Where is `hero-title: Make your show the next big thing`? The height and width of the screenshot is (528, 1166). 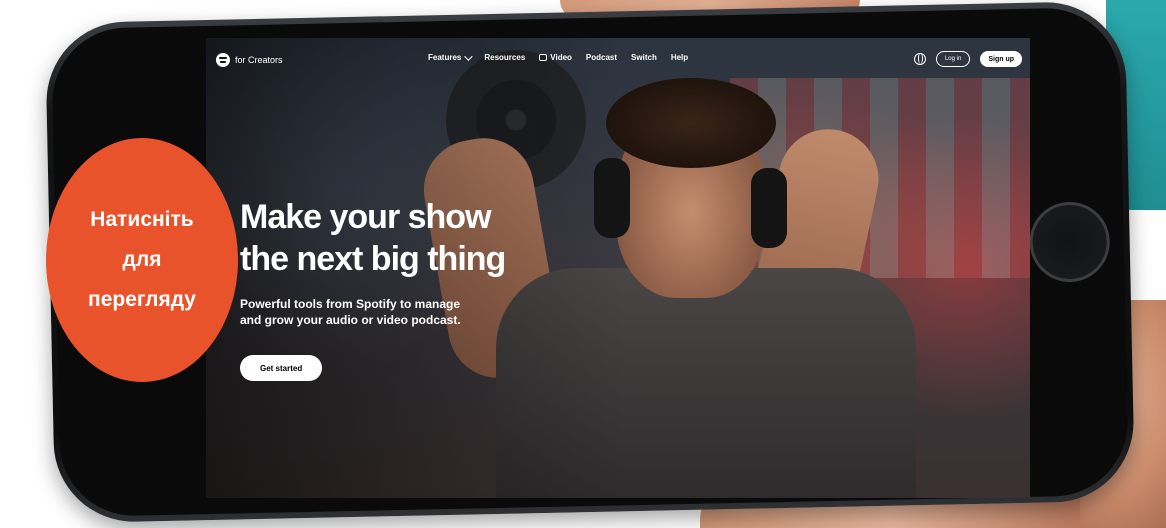
hero-title: Make your show the next big thing is located at coordinates (420, 238).